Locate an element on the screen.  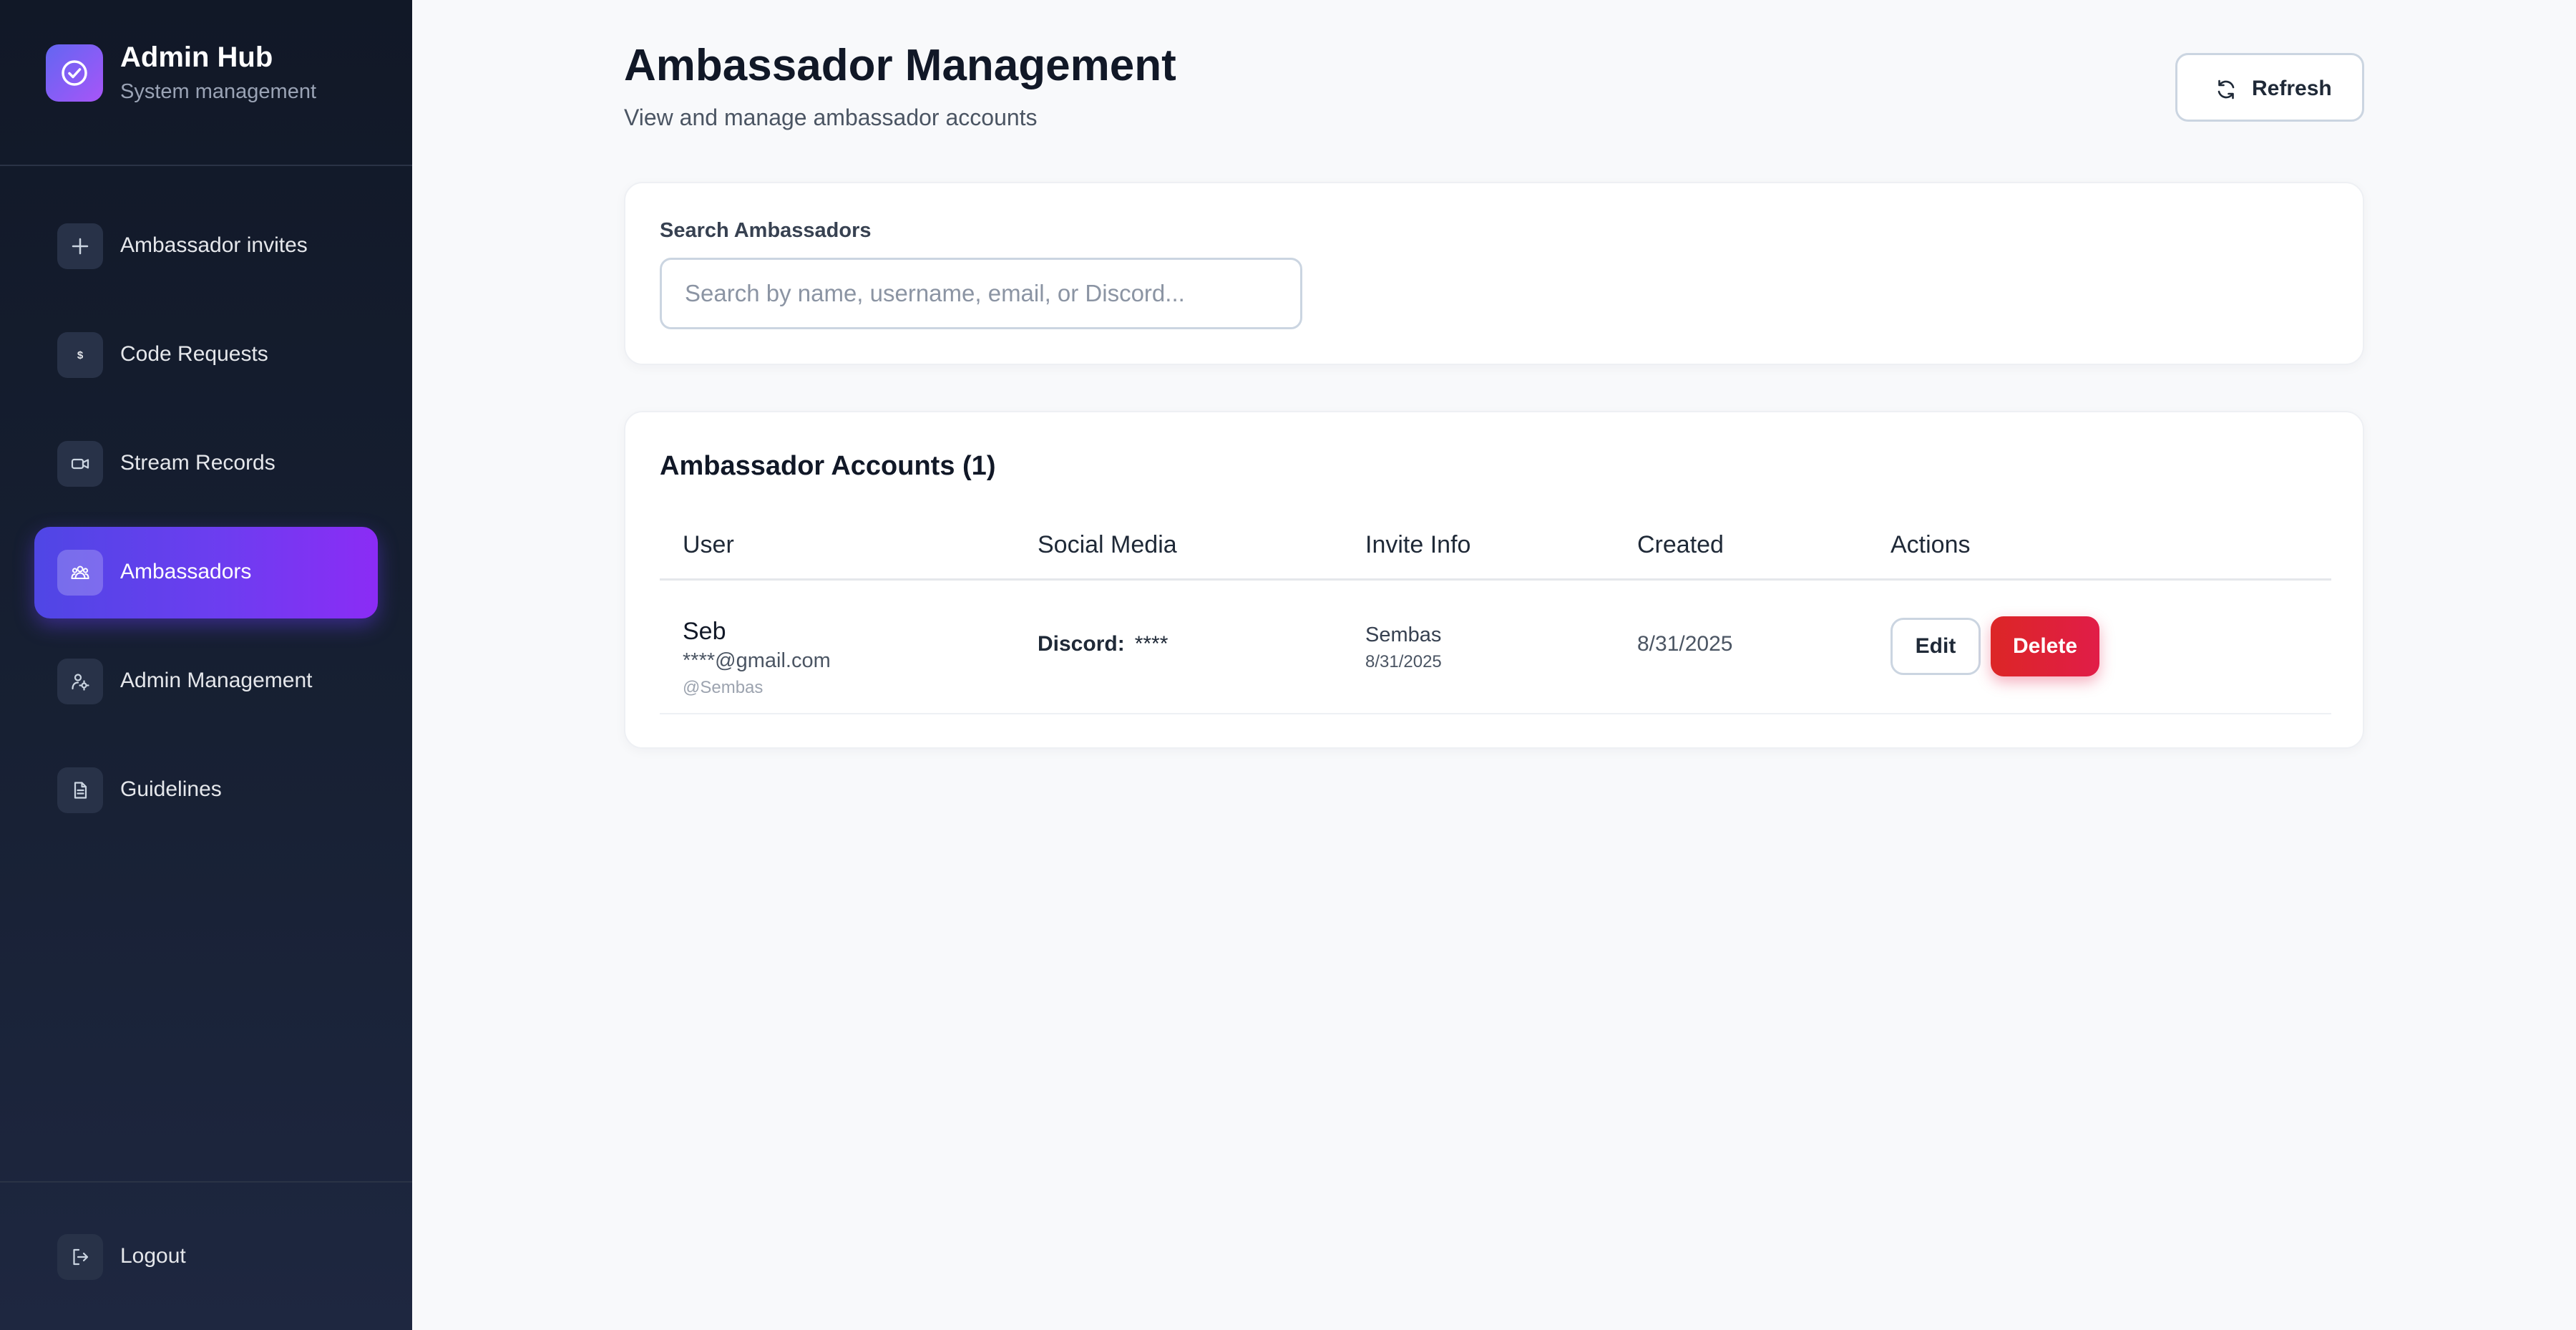
user-cog-icon is located at coordinates (80, 681).